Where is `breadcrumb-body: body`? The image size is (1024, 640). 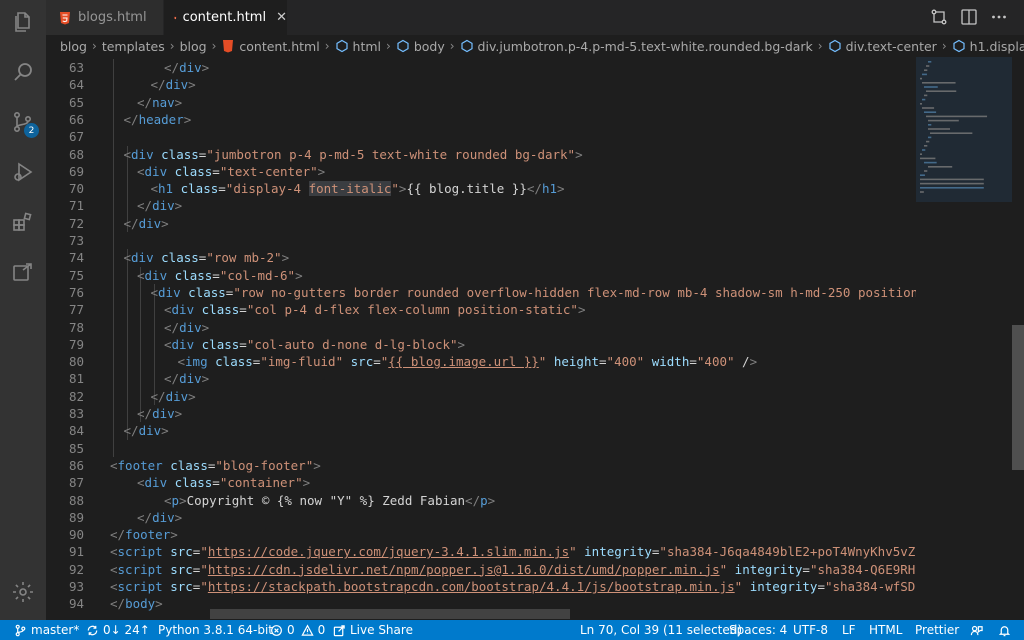 breadcrumb-body: body is located at coordinates (420, 46).